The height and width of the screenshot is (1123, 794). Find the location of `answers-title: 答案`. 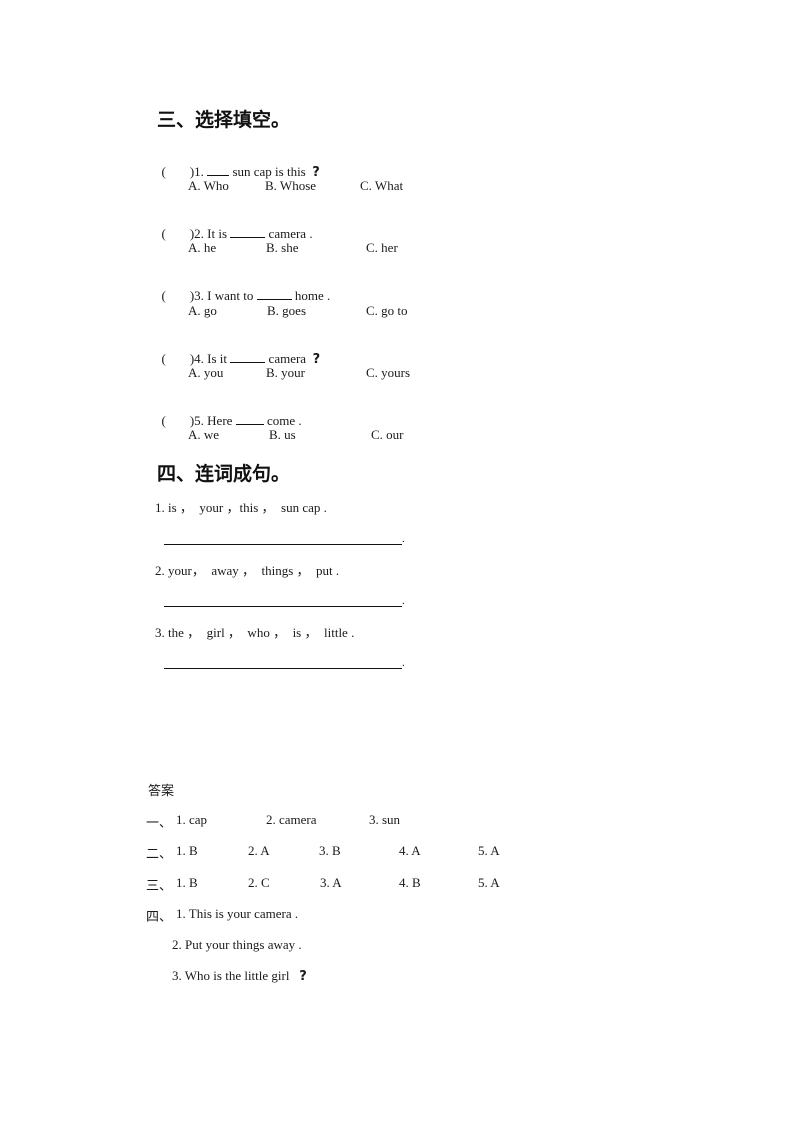

answers-title: 答案 is located at coordinates (161, 791).